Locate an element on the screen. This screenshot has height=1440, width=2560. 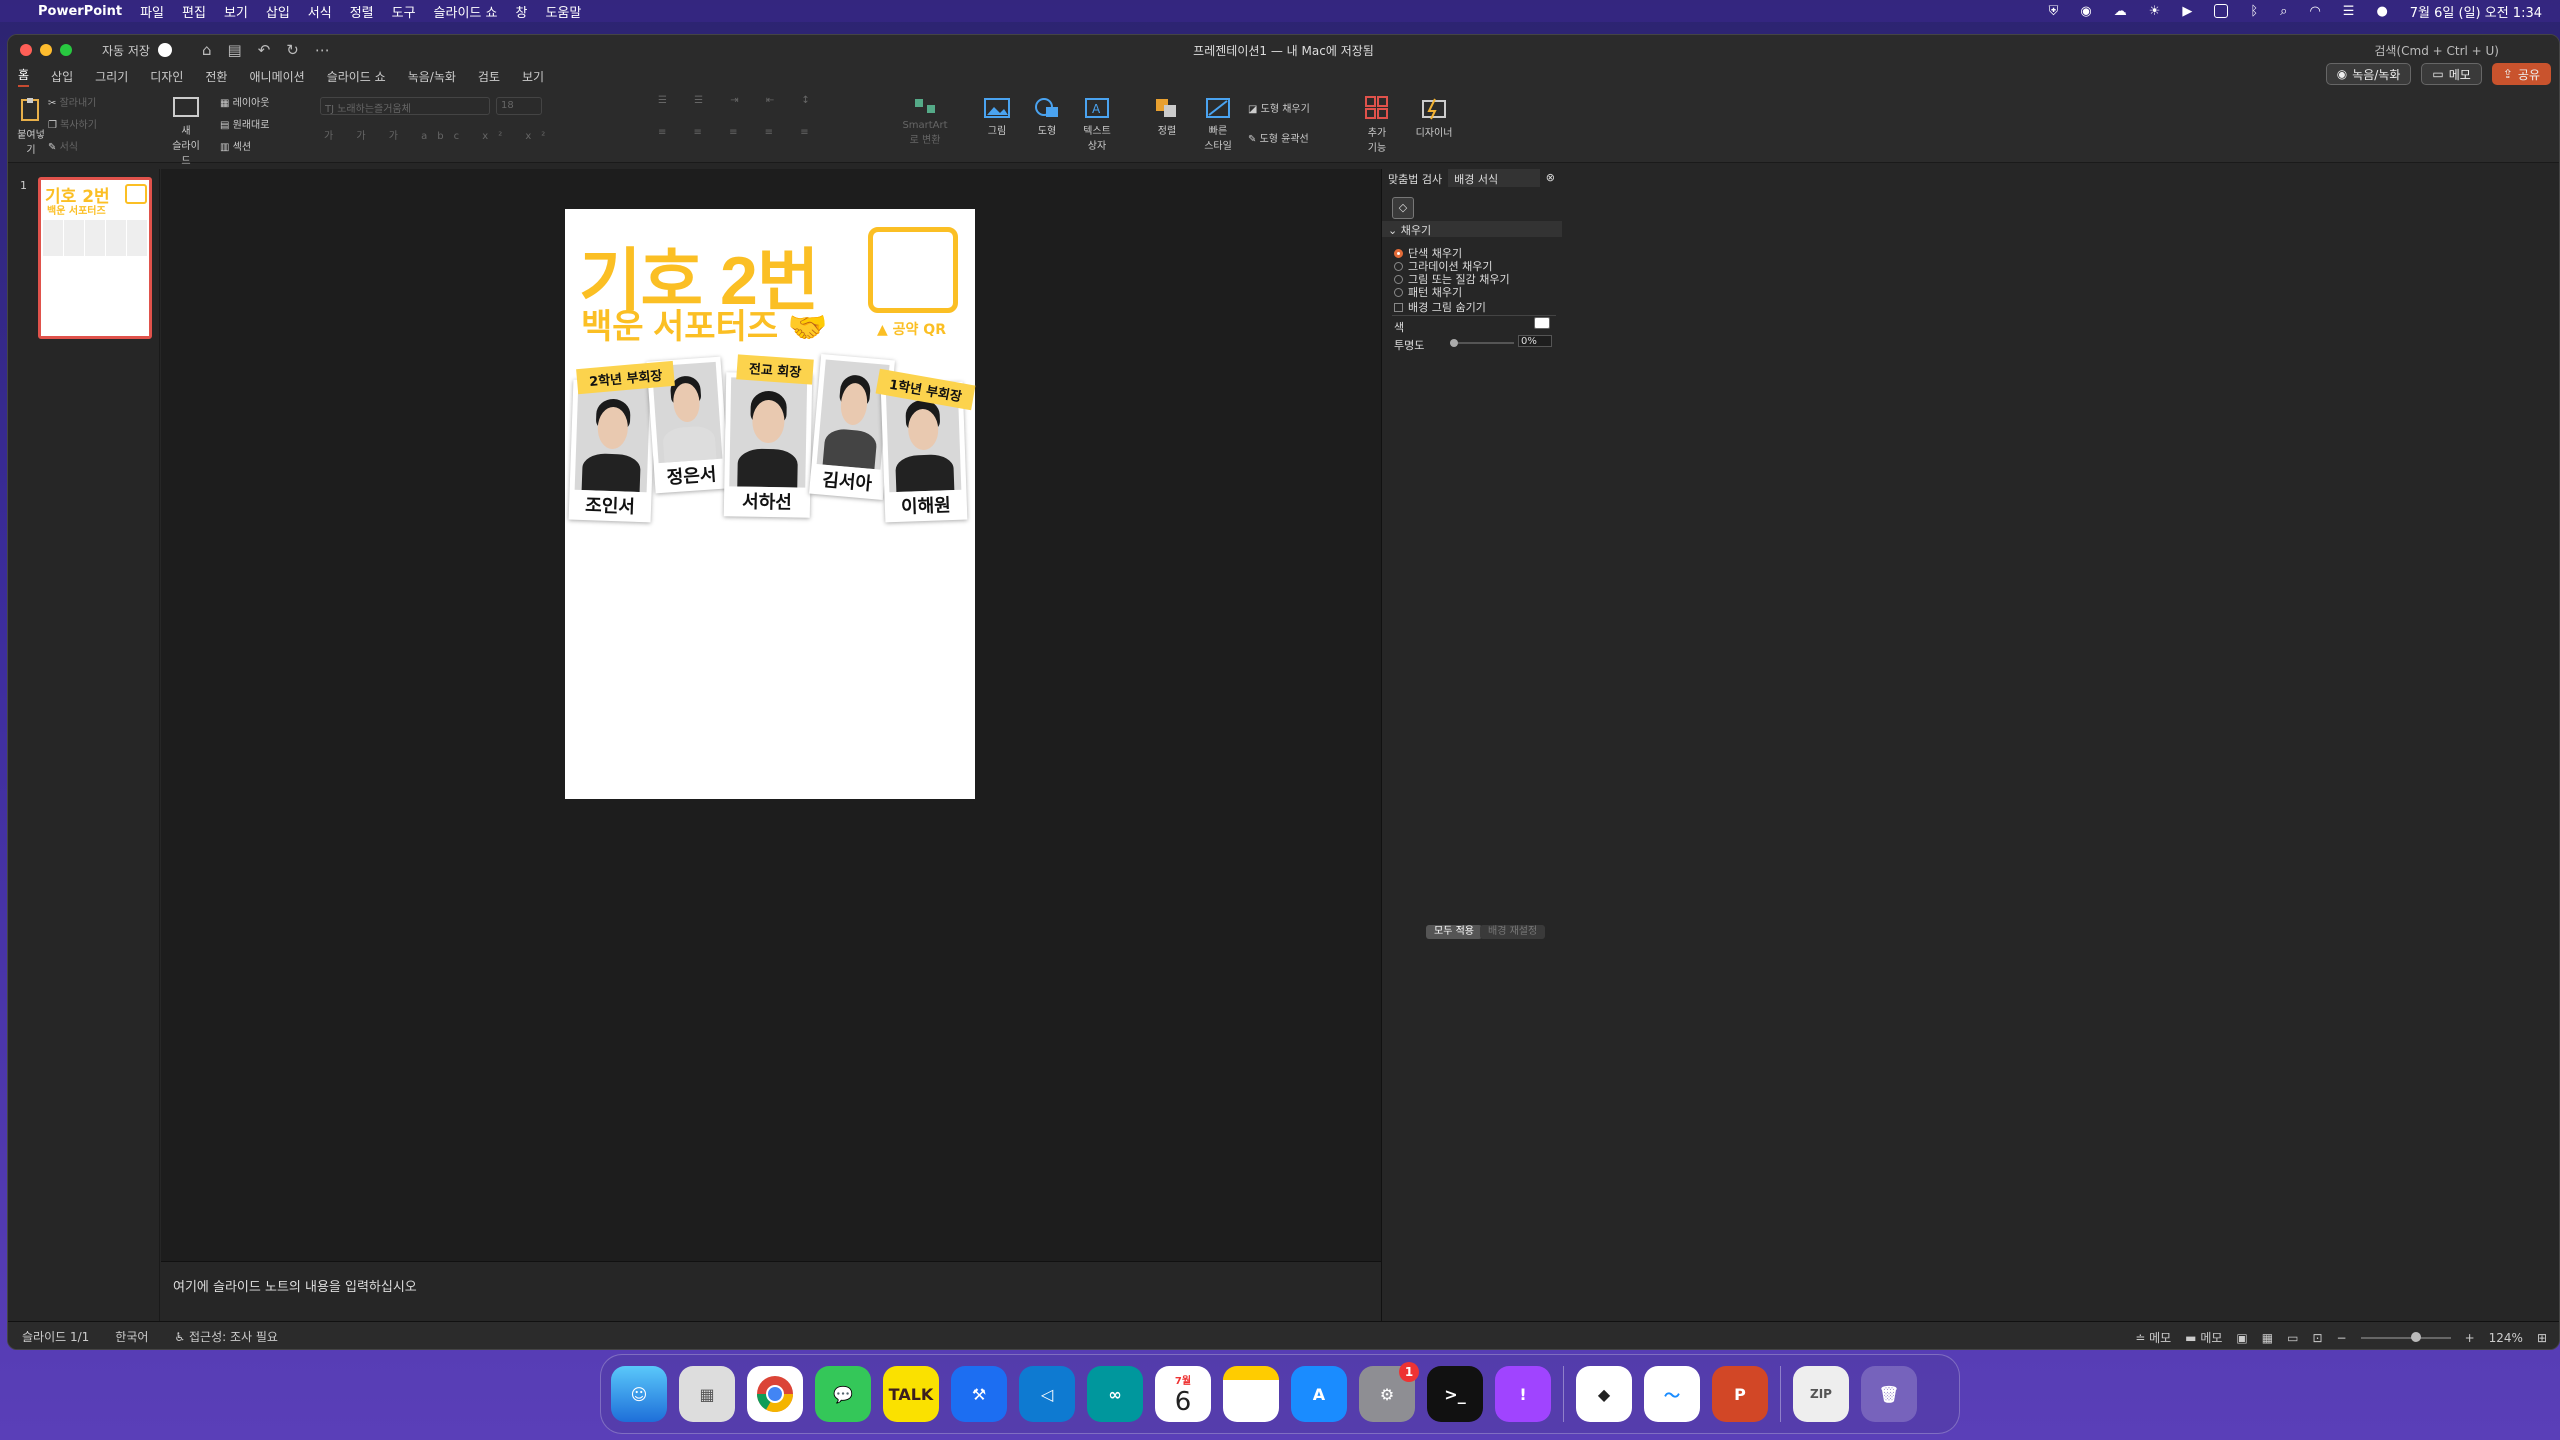
wifi-icon: ◠ is located at coordinates (2314, 11).